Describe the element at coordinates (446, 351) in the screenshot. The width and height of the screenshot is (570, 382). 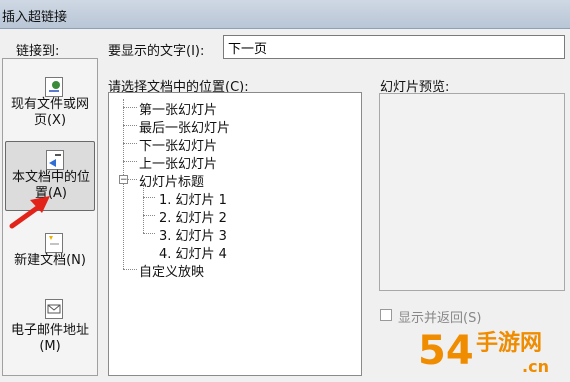
I see `watermark-number: 54` at that location.